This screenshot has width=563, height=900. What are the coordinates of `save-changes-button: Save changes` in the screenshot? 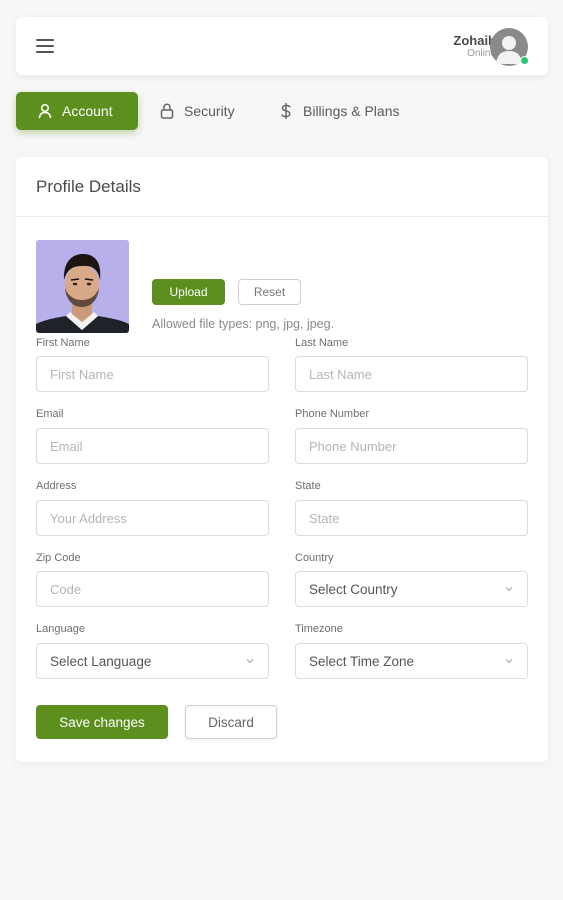 It's located at (102, 722).